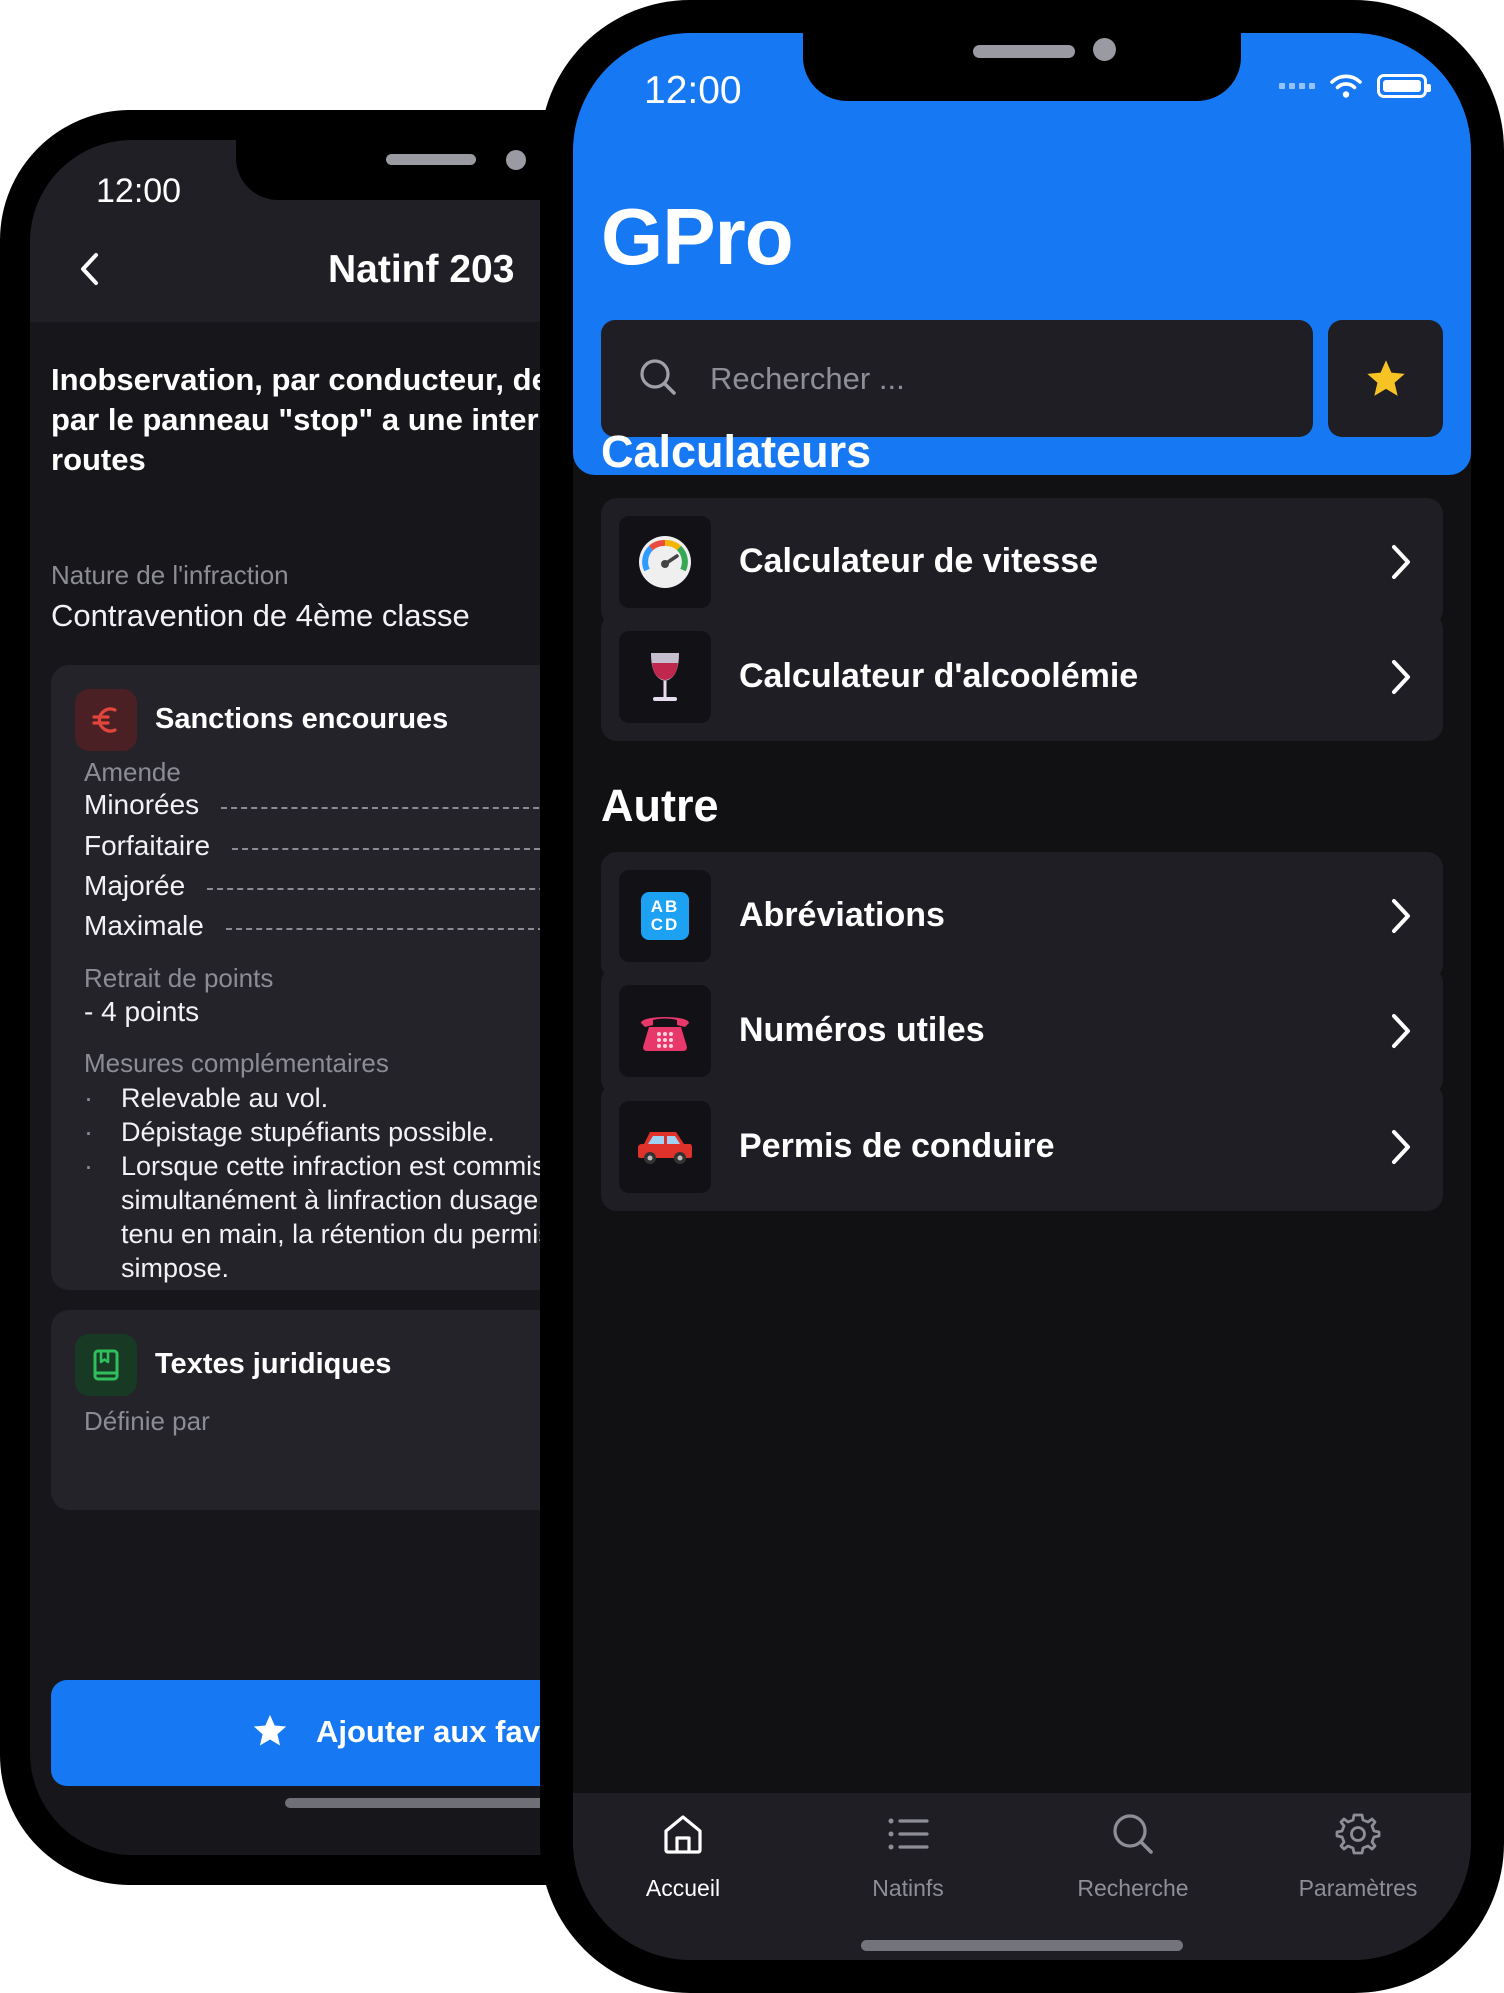 This screenshot has height=1993, width=1504. What do you see at coordinates (106, 1365) in the screenshot?
I see `book-icon` at bounding box center [106, 1365].